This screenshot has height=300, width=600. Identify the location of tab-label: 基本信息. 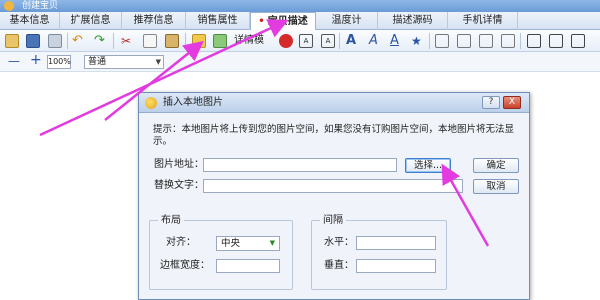
(29, 20).